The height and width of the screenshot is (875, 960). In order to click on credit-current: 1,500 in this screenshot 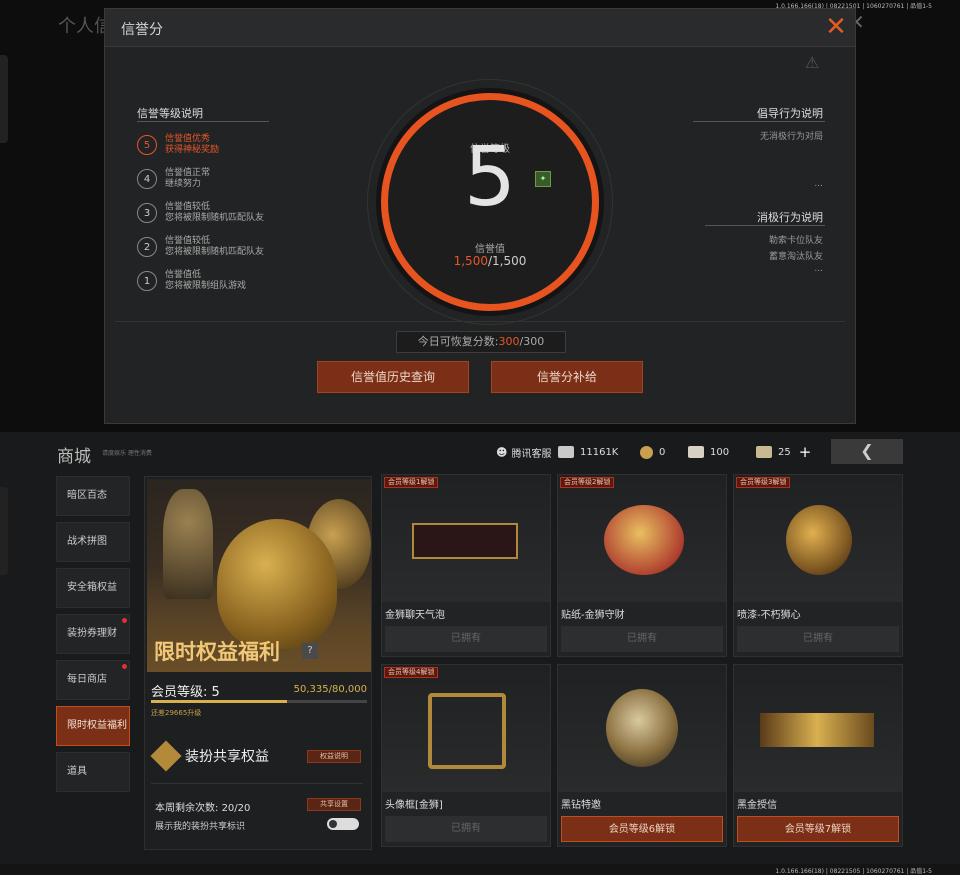, I will do `click(470, 261)`.